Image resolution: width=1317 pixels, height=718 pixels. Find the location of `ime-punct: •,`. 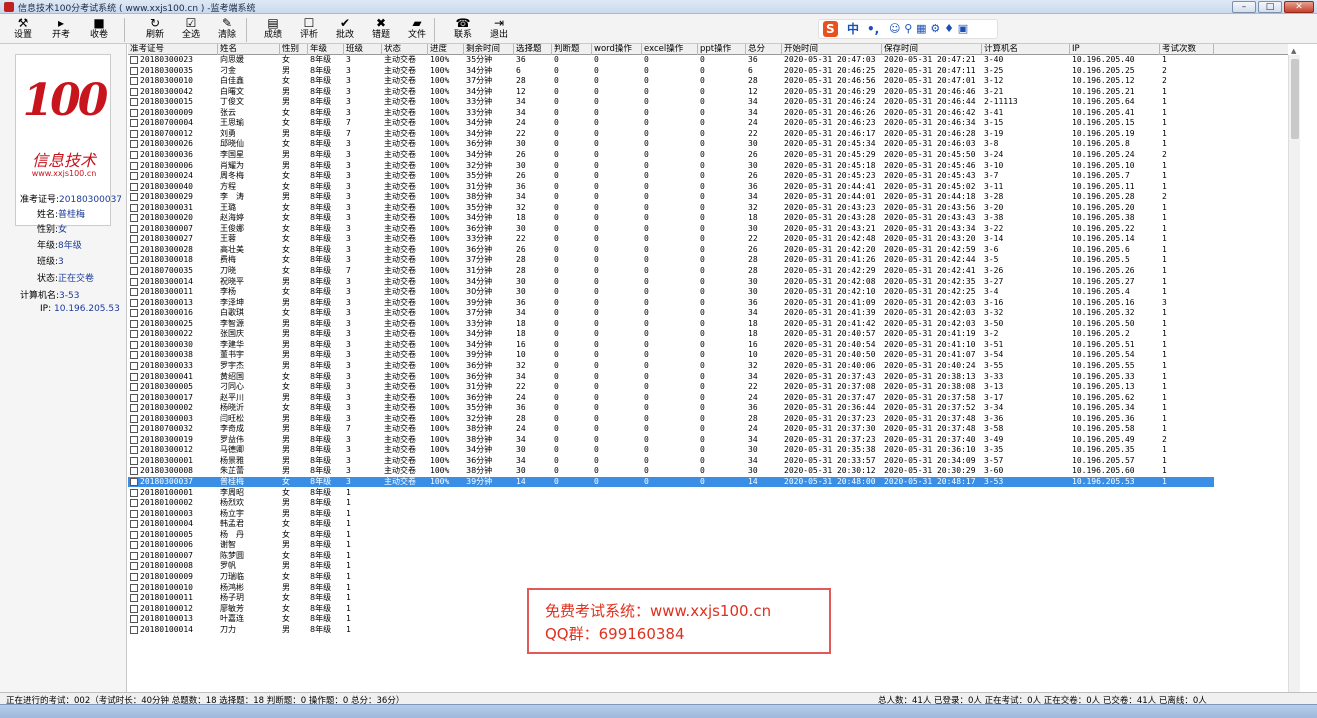

ime-punct: •, is located at coordinates (873, 29).